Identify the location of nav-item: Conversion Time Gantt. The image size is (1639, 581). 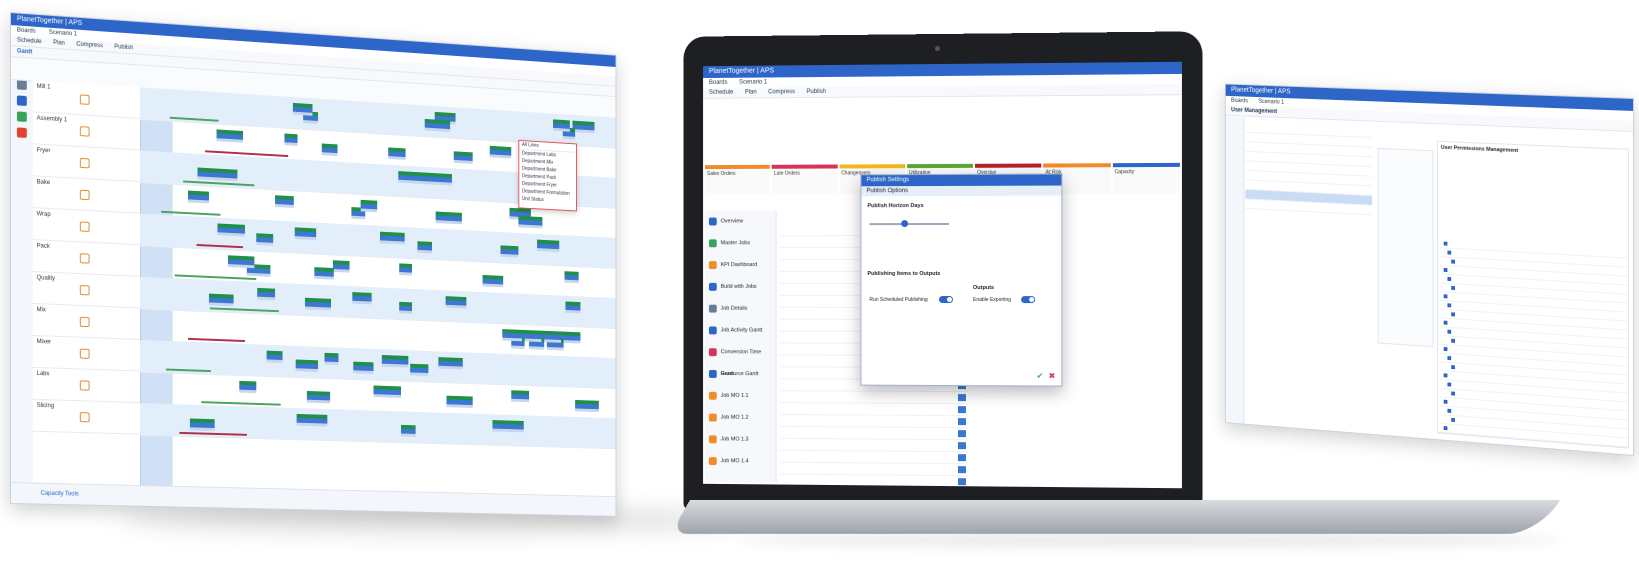
(740, 359).